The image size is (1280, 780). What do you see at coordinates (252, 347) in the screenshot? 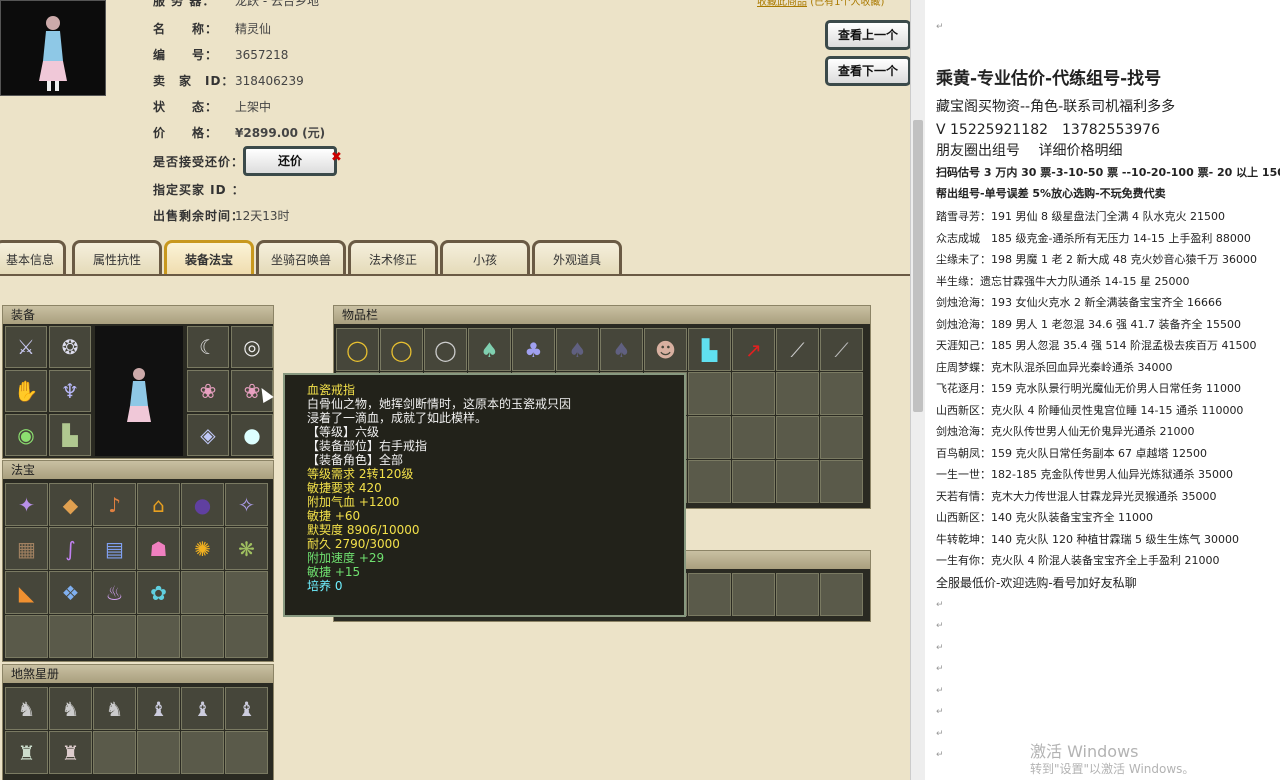
I see `equip-slot-belt: ◎` at bounding box center [252, 347].